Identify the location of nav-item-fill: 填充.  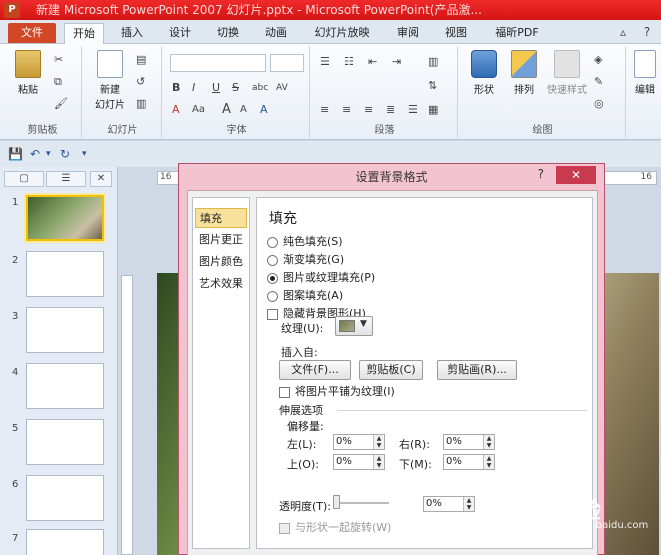
(221, 218).